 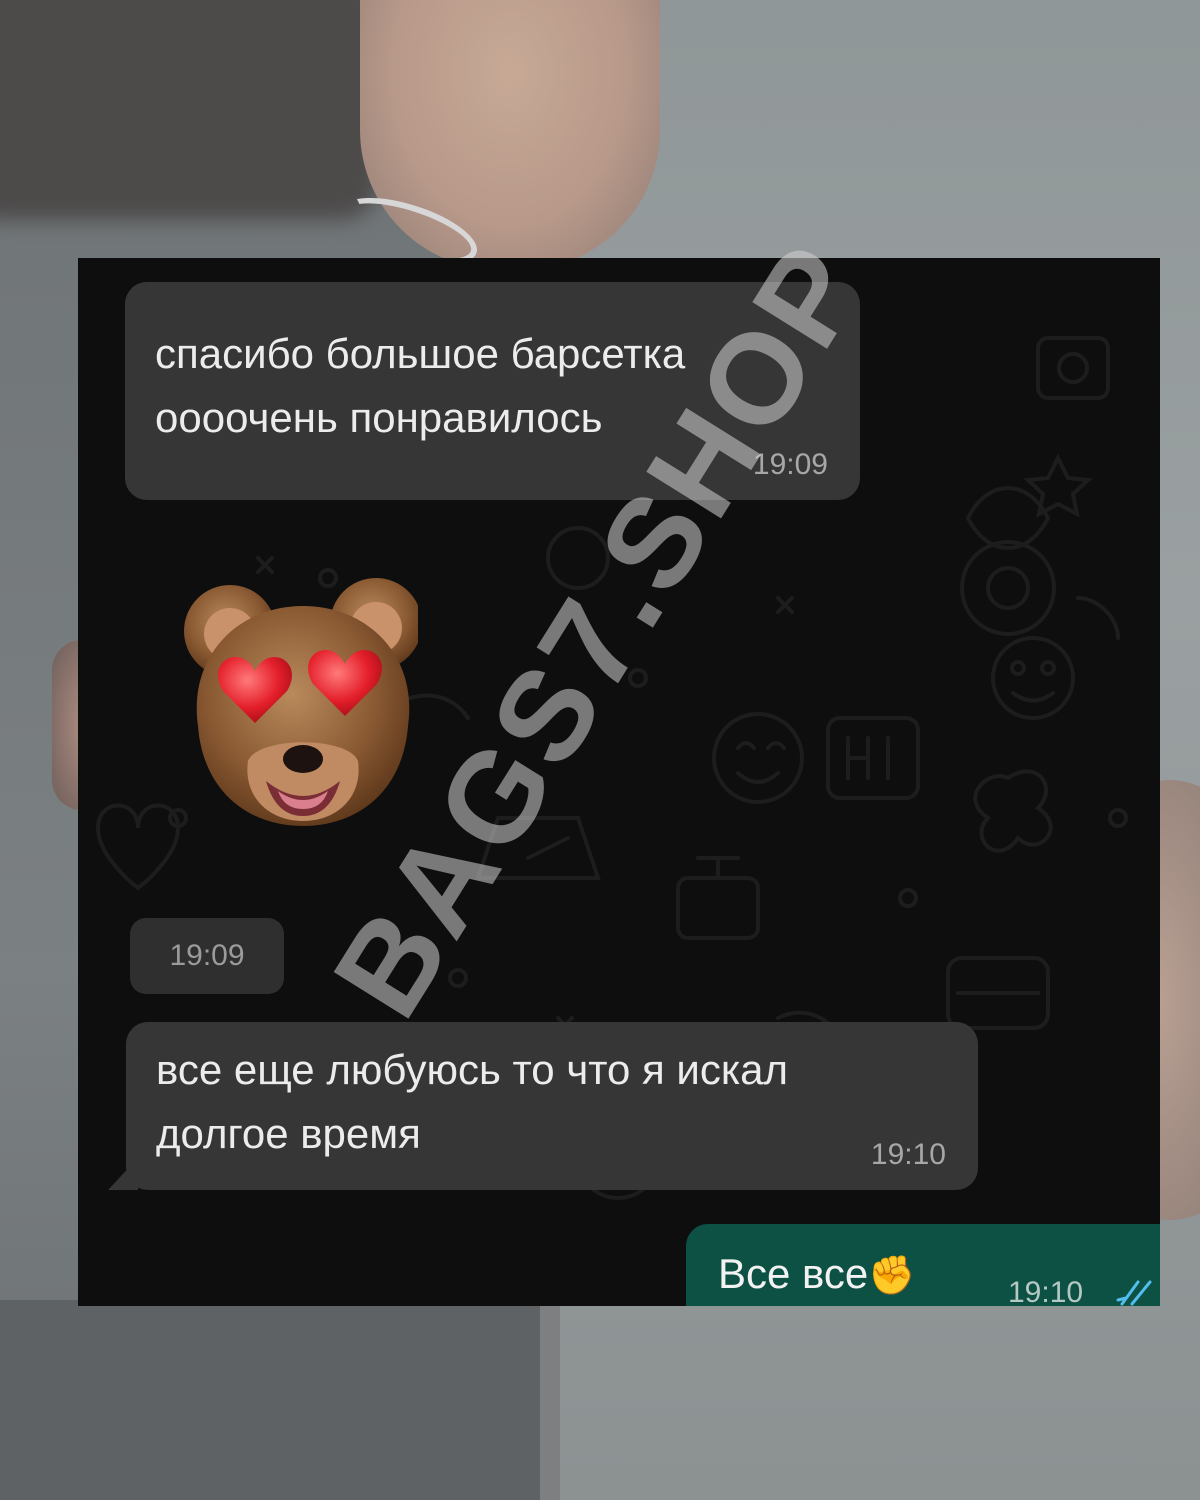 What do you see at coordinates (793, 1273) in the screenshot?
I see `message-text: Все все` at bounding box center [793, 1273].